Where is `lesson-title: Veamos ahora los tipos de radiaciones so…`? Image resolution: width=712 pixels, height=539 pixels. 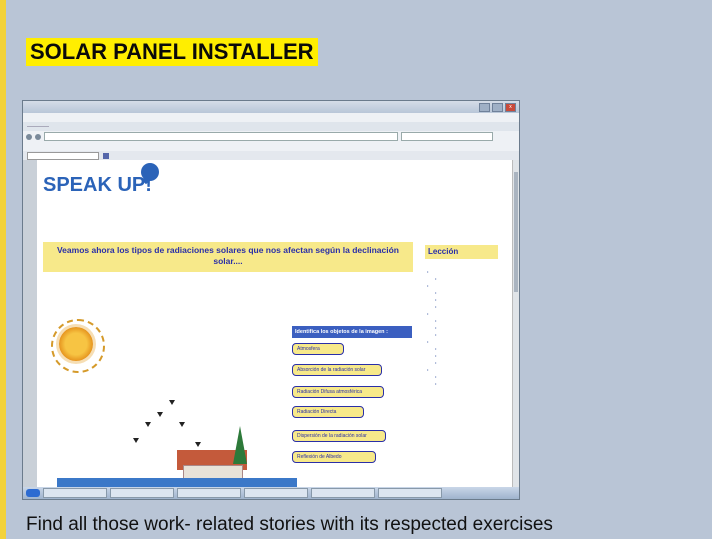 lesson-title: Veamos ahora los tipos de radiaciones so… is located at coordinates (227, 255).